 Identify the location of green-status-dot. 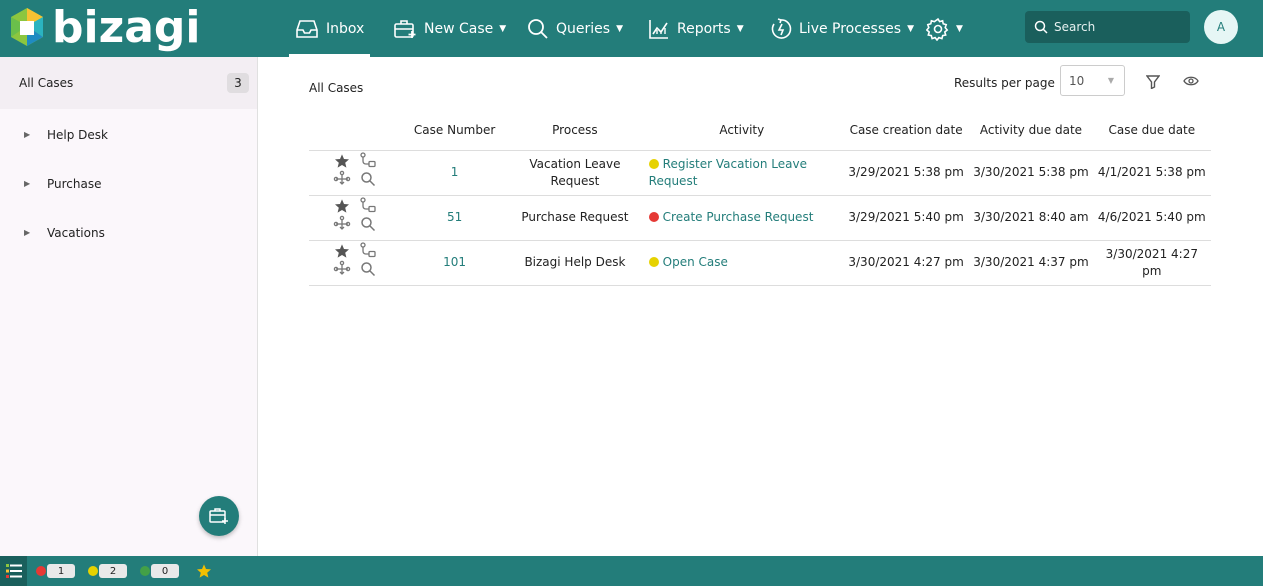
(145, 571).